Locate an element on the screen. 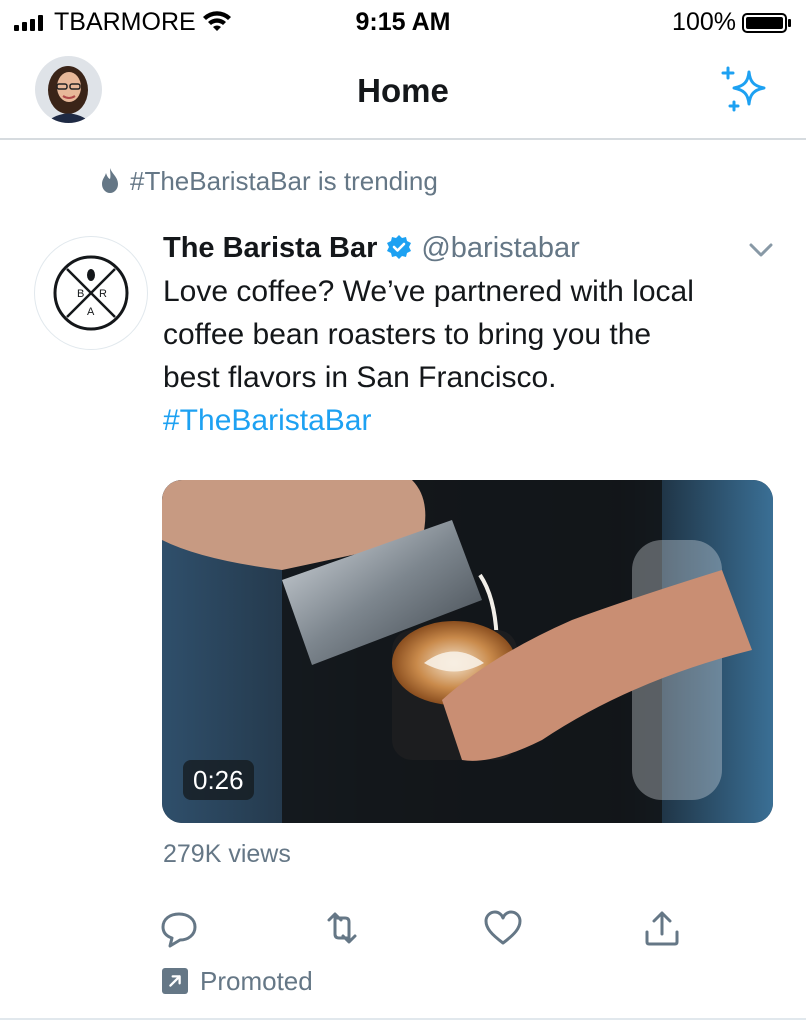  page-title: Home is located at coordinates (403, 90).